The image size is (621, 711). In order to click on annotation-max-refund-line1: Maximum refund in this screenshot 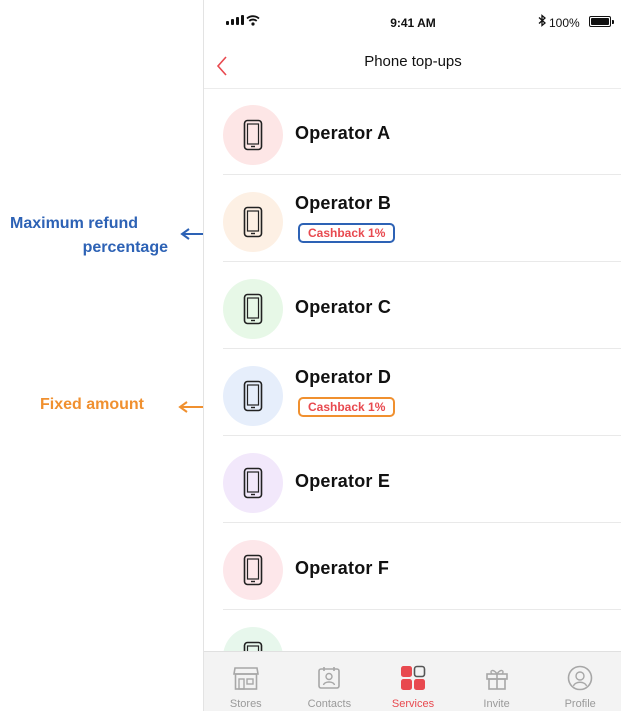, I will do `click(74, 223)`.